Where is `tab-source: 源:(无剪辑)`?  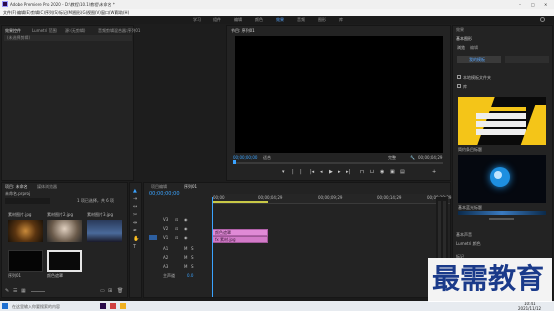
tab-source: 源:(无剪辑) is located at coordinates (75, 31).